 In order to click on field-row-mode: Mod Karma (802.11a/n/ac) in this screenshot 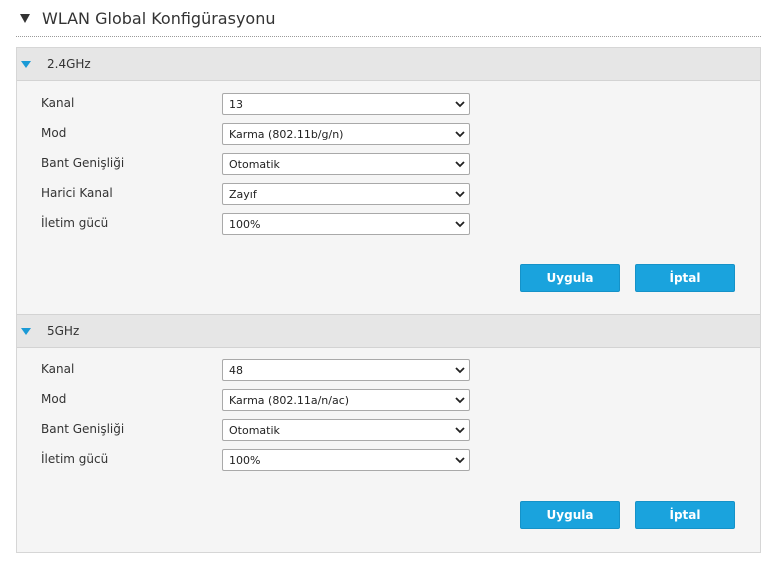, I will do `click(388, 401)`.